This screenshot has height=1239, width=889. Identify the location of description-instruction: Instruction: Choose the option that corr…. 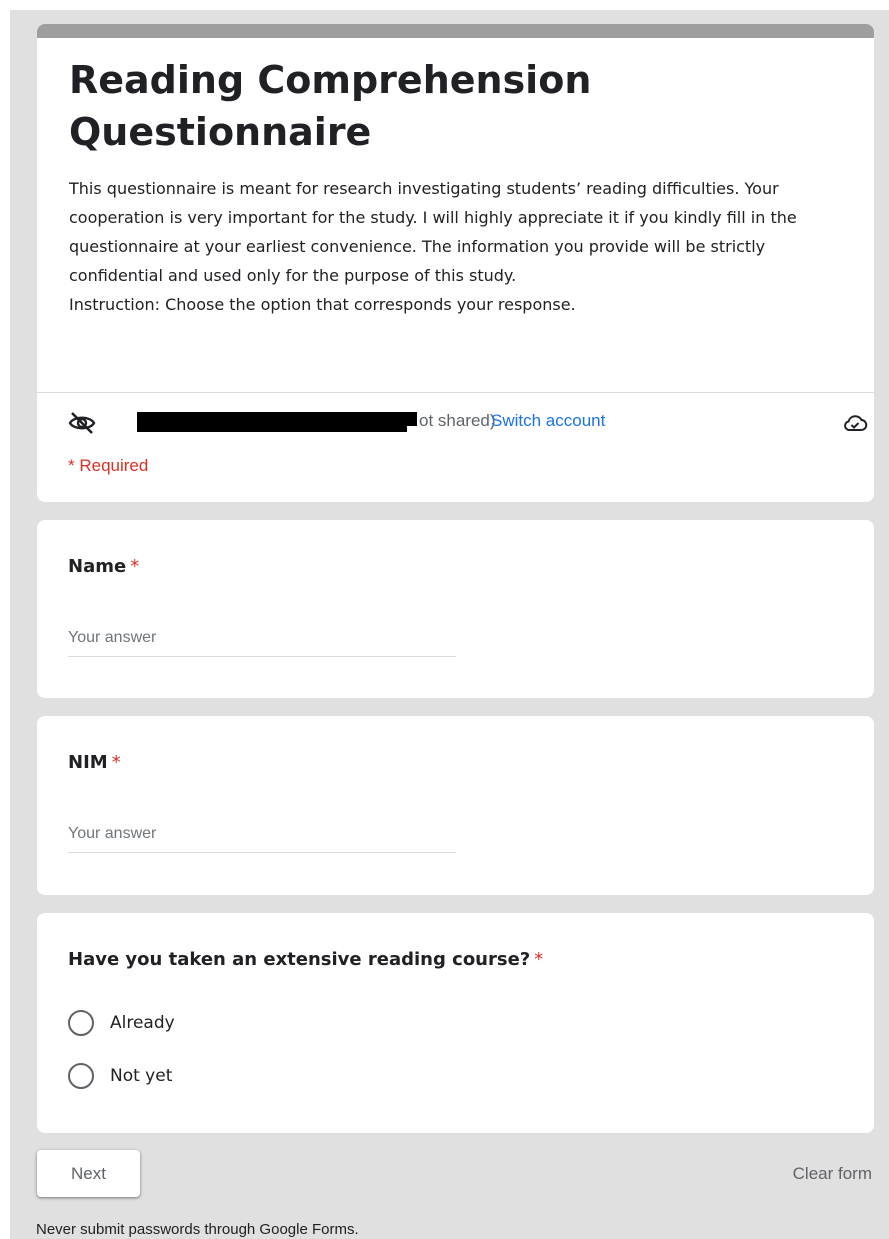
(322, 304).